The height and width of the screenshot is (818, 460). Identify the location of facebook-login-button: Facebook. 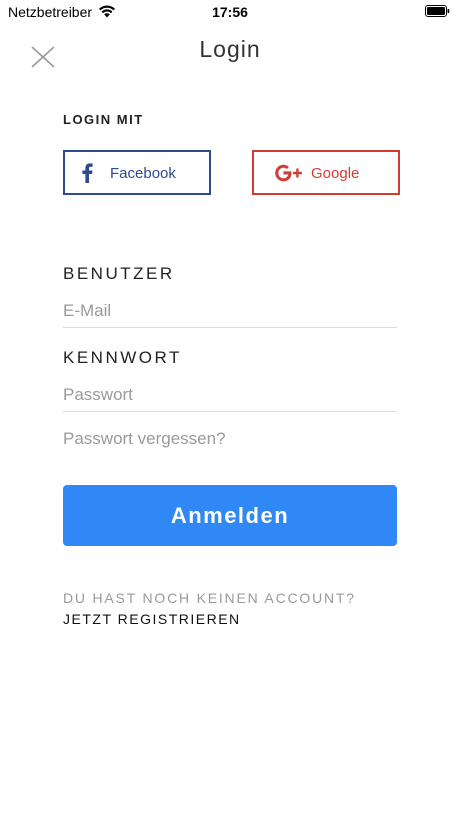
(137, 172).